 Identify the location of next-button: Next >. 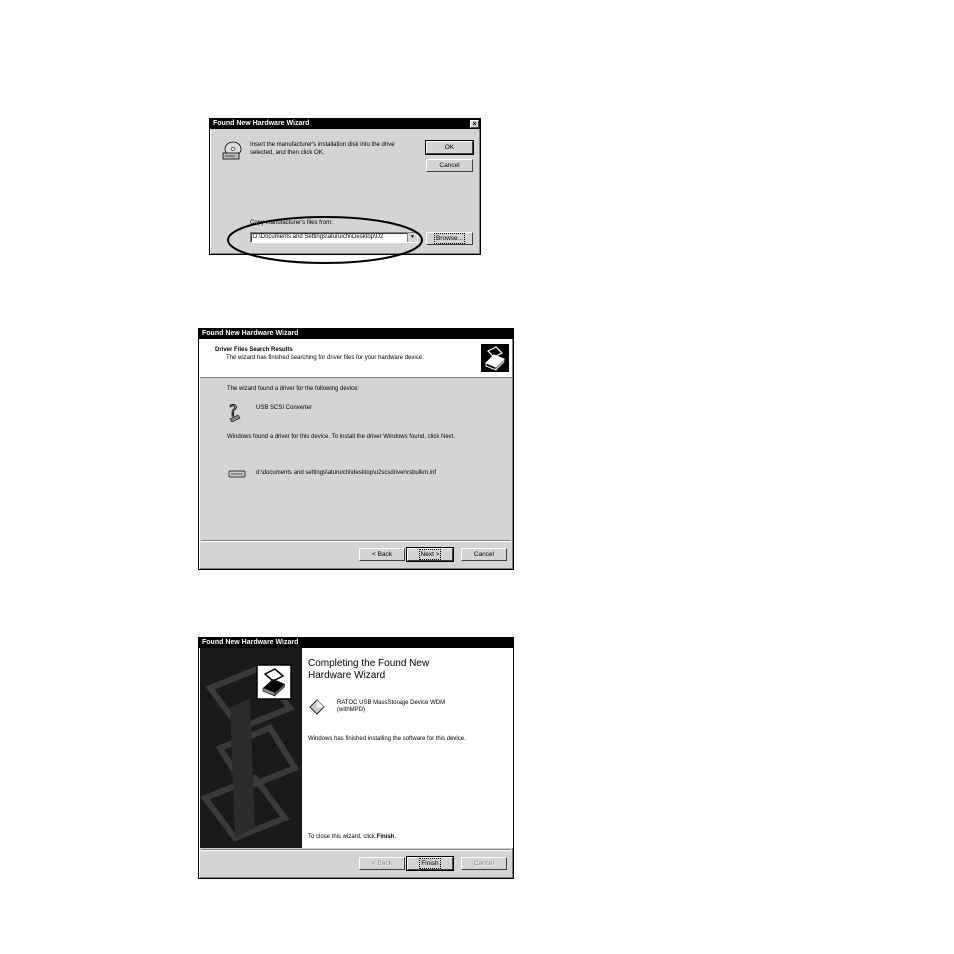
(430, 554).